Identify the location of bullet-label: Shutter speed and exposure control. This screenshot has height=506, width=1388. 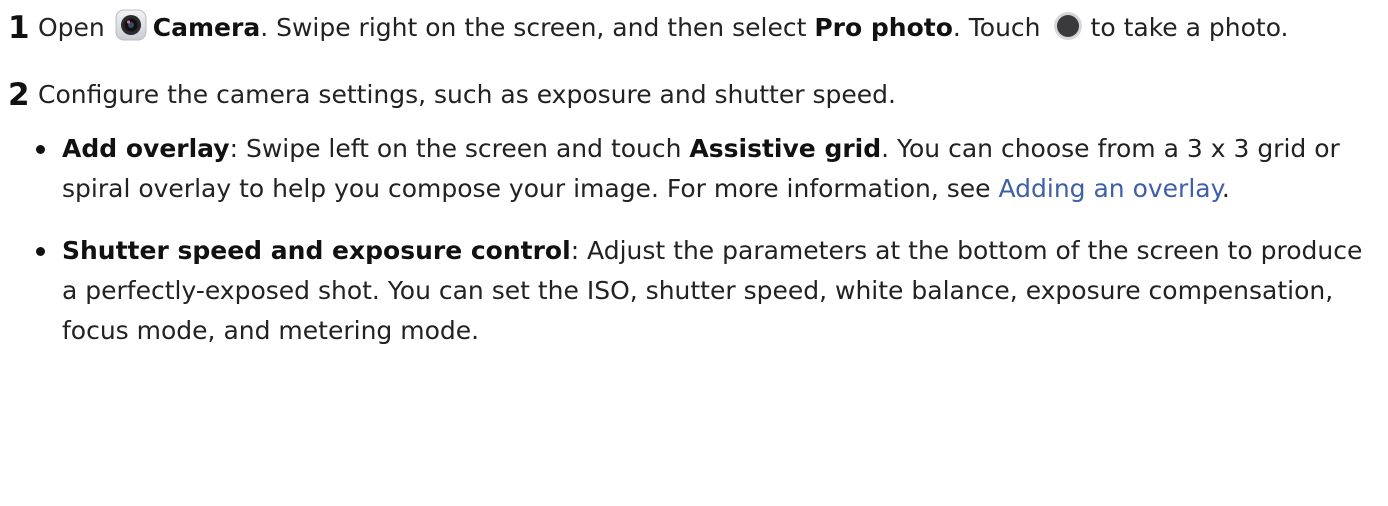
(316, 250).